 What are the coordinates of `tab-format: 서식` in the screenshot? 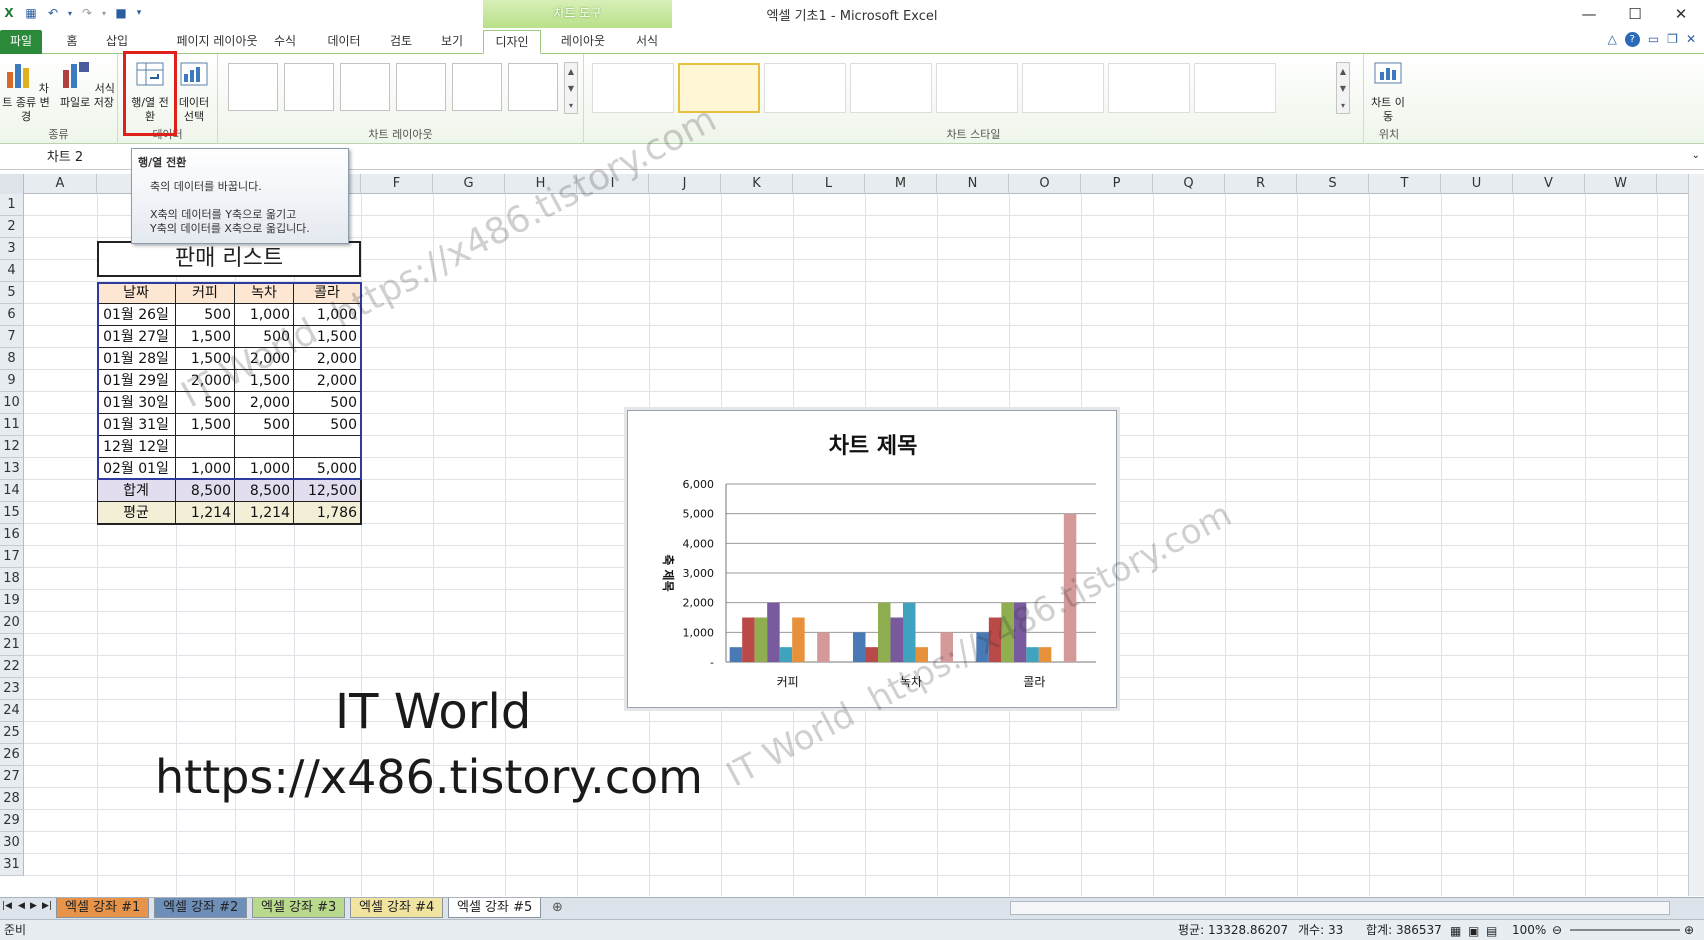 It's located at (647, 42).